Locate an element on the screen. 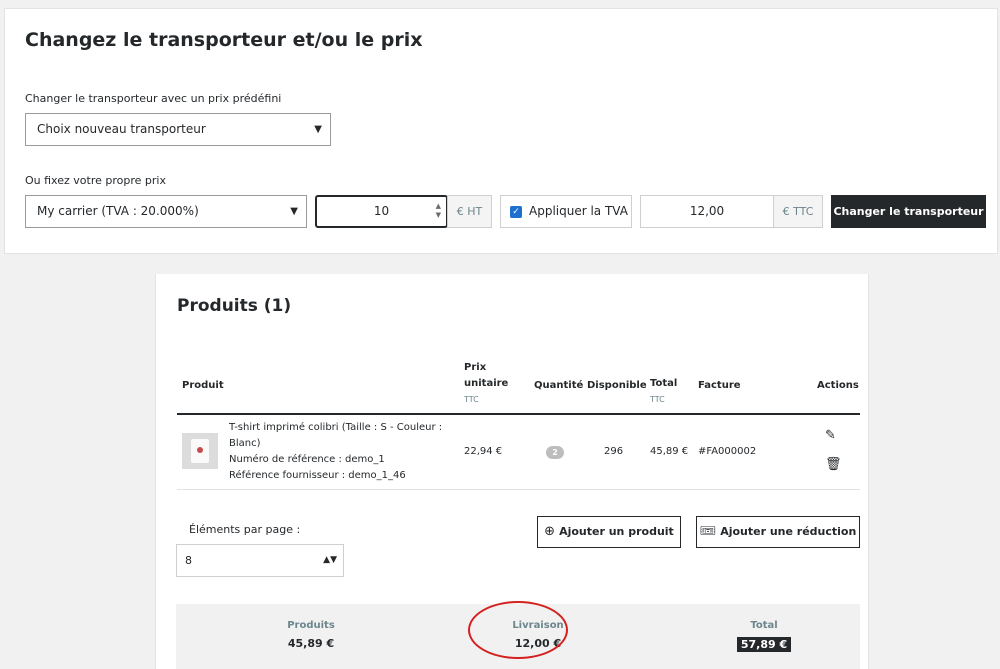 This screenshot has height=669, width=1000. column-header-actions: Actions is located at coordinates (838, 385).